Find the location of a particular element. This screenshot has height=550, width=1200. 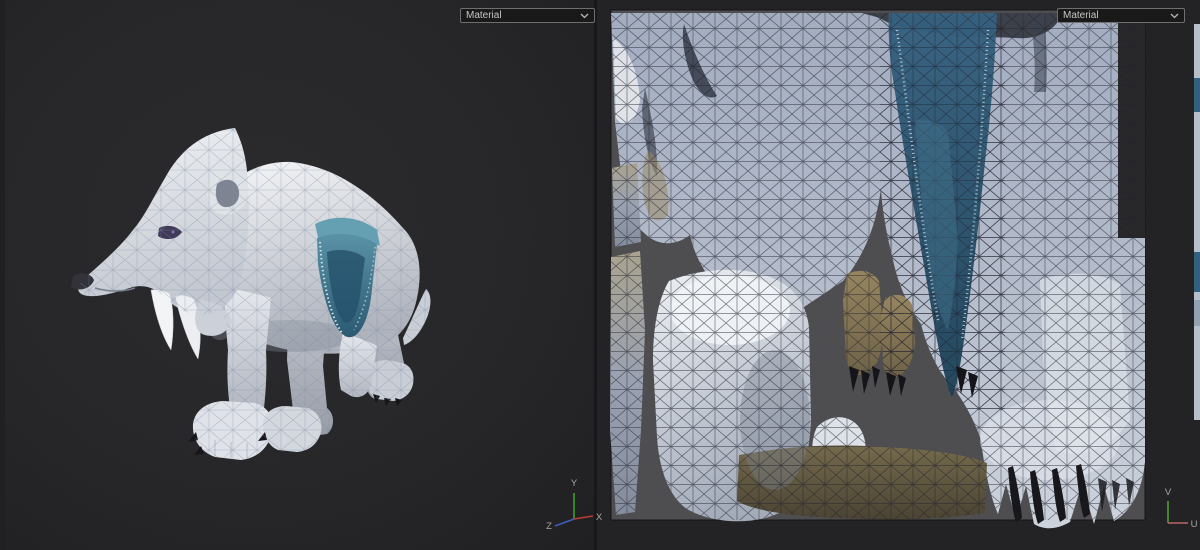

axis-gizmo-uv: V U is located at coordinates (1181, 508).